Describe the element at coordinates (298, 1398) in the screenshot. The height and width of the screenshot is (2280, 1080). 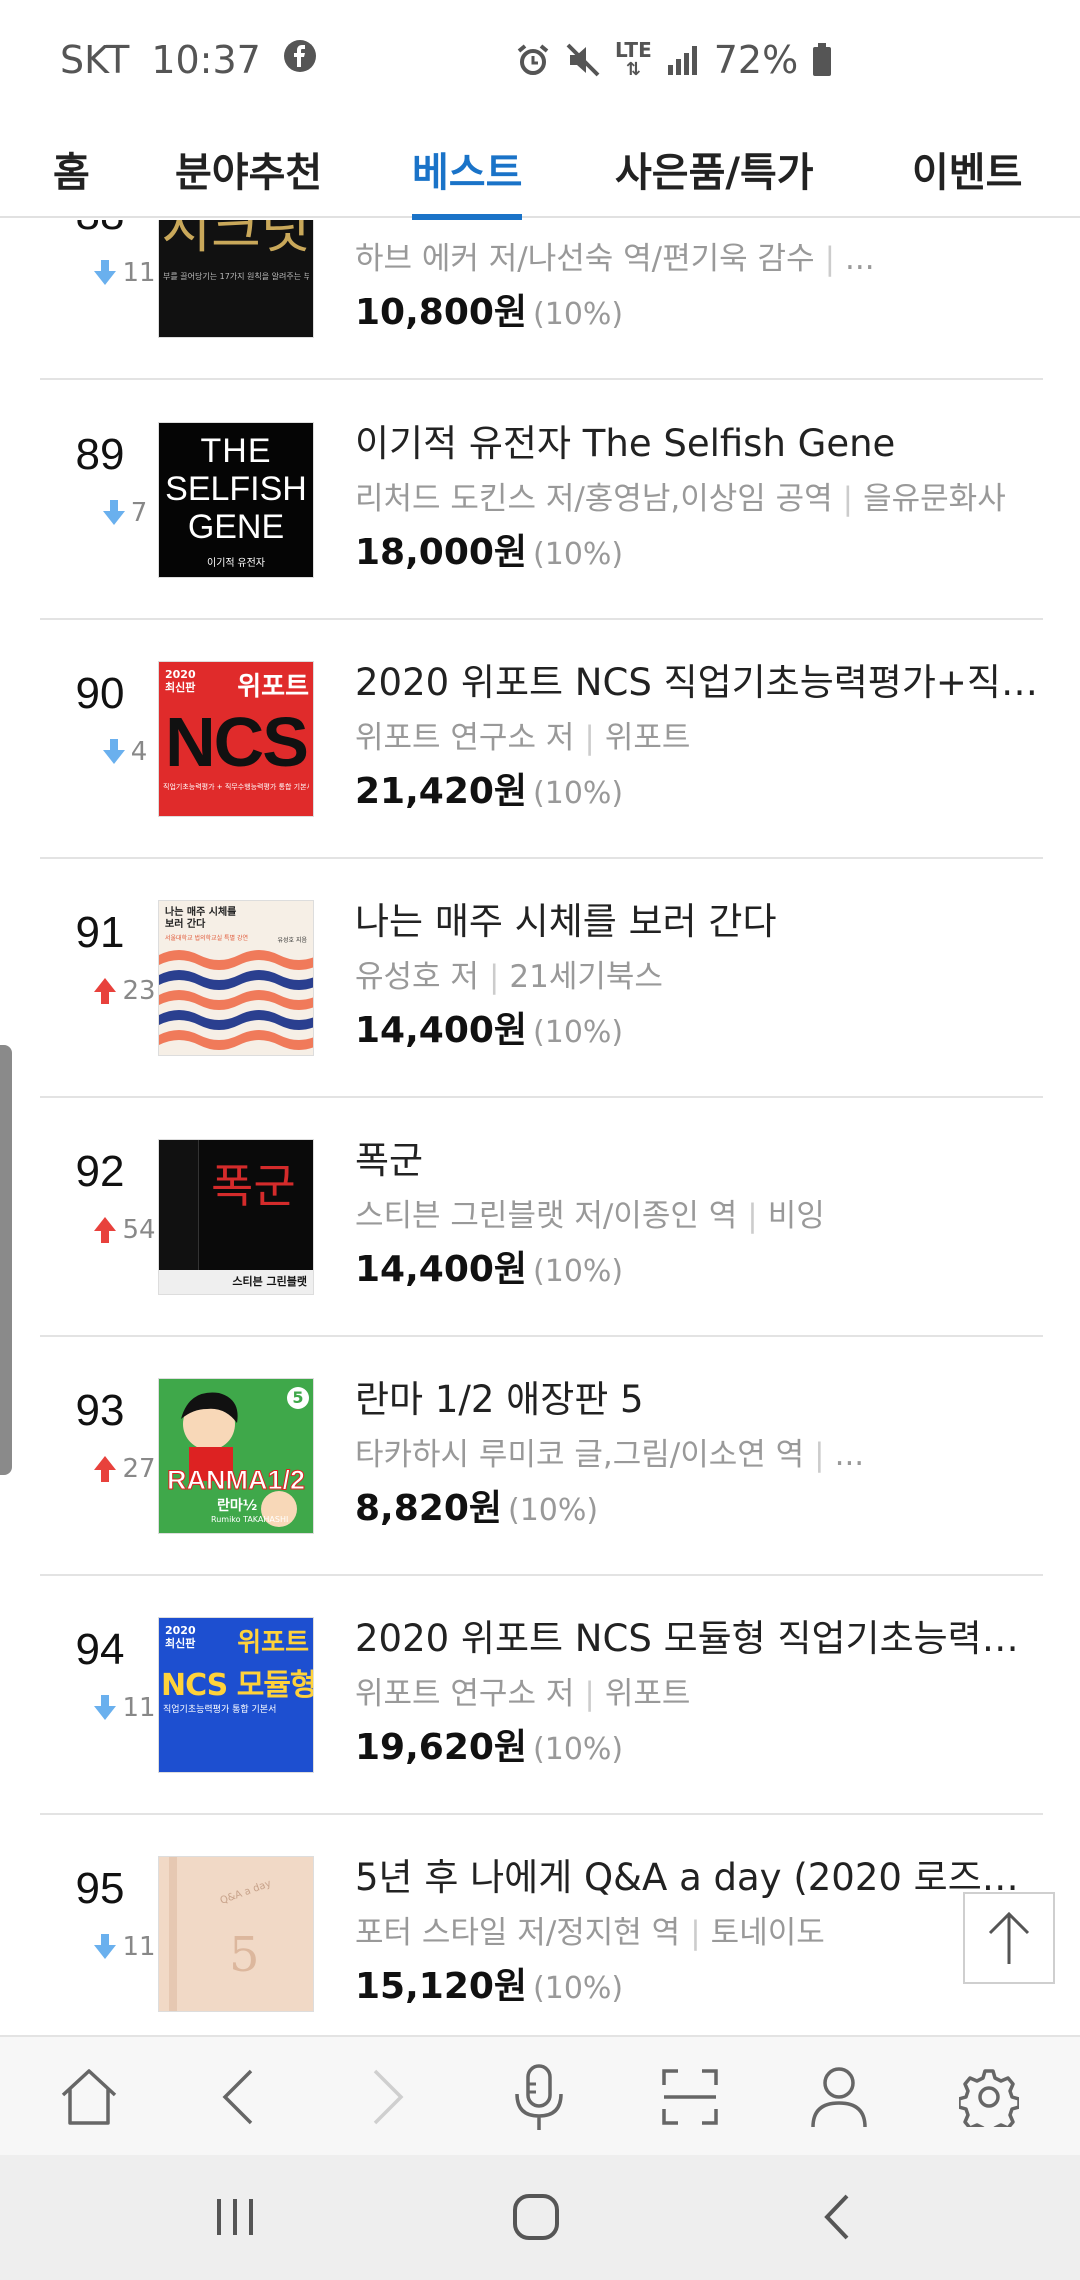
I see `cover-volume: 5` at that location.